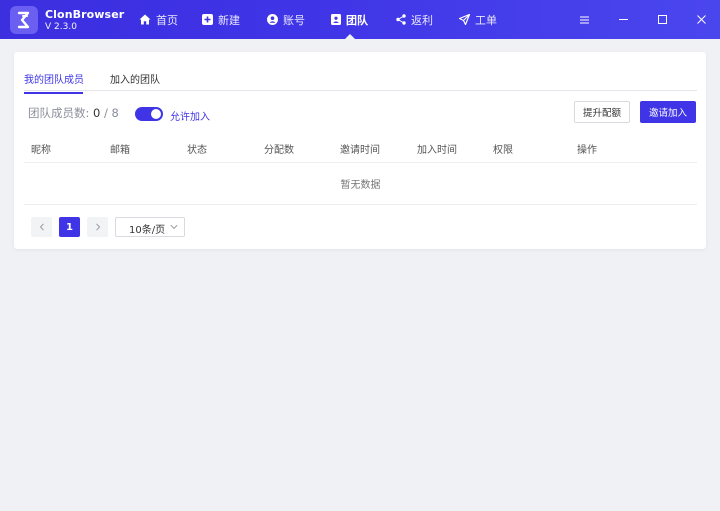  I want to click on title-bar: ClonBrowser V 2.3.0 首页 新建 账号 团队 返利 工单, so click(360, 19).